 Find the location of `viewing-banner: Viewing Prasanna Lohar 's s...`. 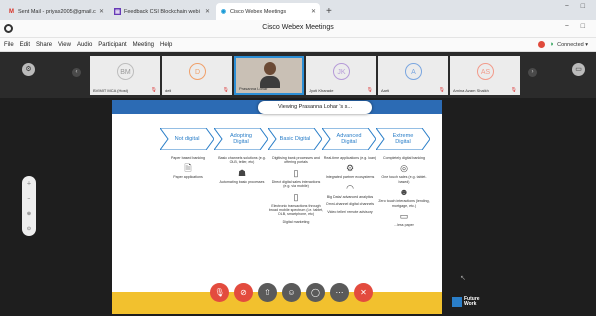

viewing-banner: Viewing Prasanna Lohar 's s... is located at coordinates (315, 107).